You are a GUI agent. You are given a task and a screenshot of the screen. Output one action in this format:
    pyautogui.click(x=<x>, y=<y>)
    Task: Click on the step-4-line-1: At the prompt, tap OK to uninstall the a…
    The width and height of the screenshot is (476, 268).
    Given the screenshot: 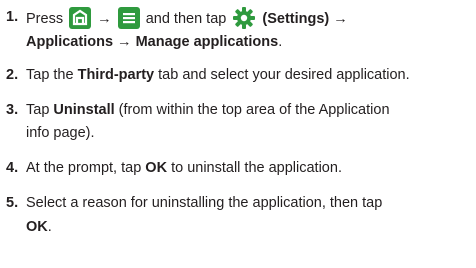 What is the action you would take?
    pyautogui.click(x=184, y=168)
    